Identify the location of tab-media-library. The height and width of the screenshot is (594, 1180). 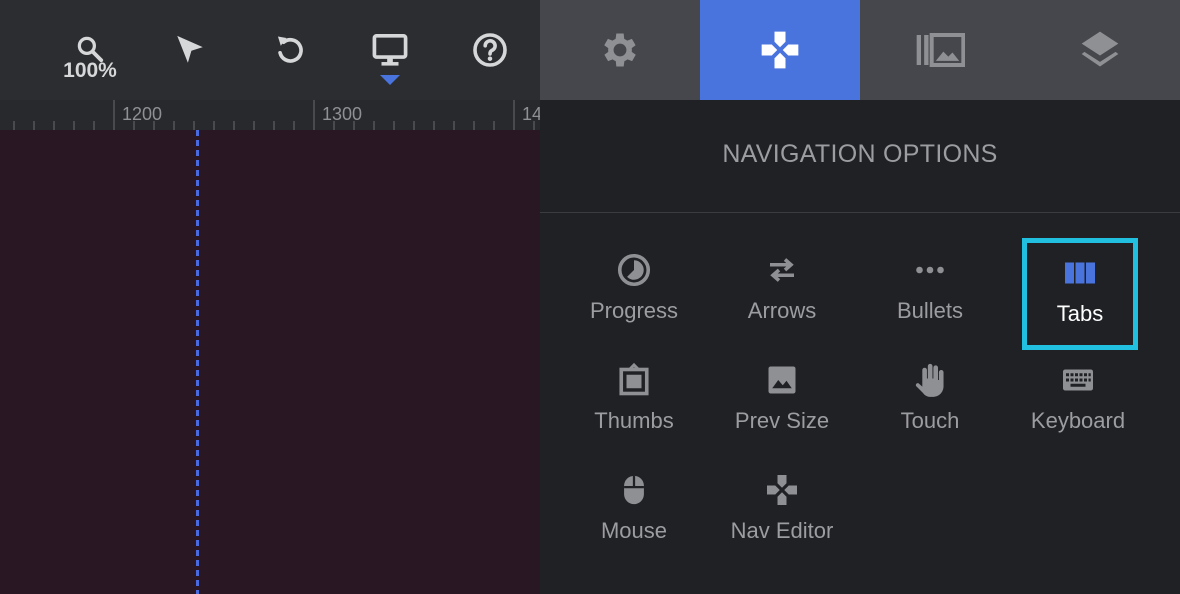
(940, 50).